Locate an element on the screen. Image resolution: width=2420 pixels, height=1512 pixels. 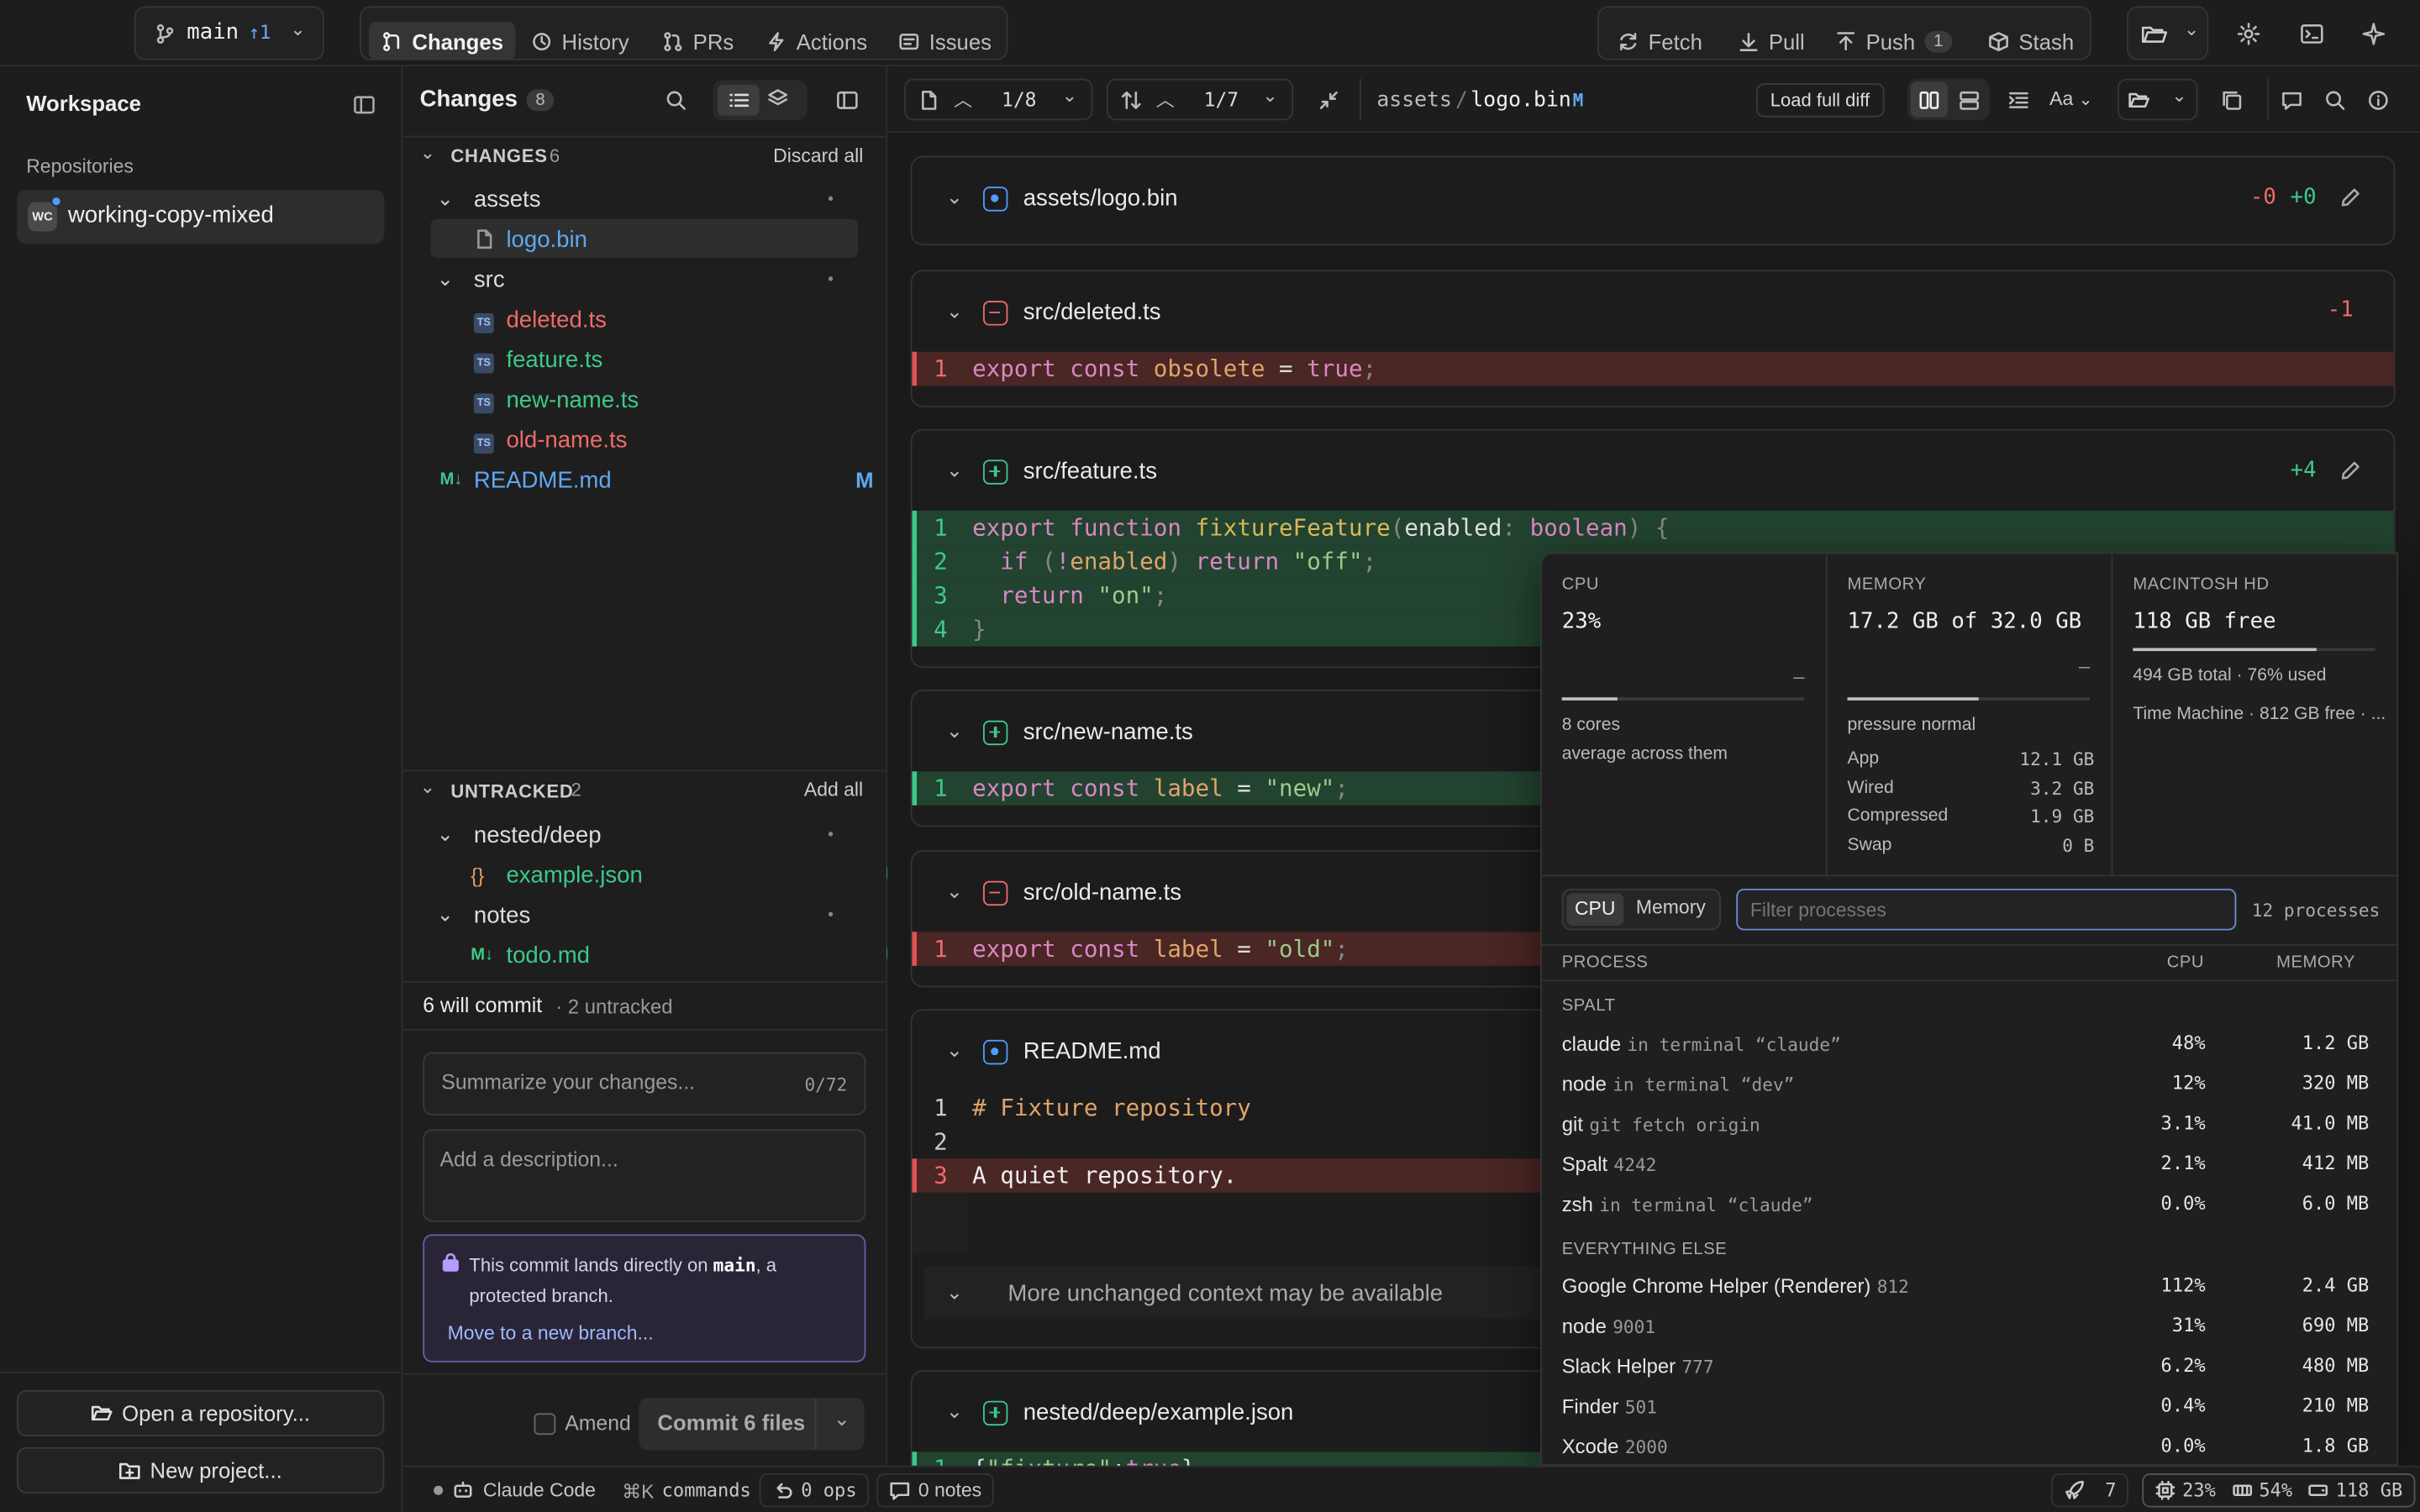
process-row: Slack Helper 777 6.2% 480 MB is located at coordinates (1970, 1366).